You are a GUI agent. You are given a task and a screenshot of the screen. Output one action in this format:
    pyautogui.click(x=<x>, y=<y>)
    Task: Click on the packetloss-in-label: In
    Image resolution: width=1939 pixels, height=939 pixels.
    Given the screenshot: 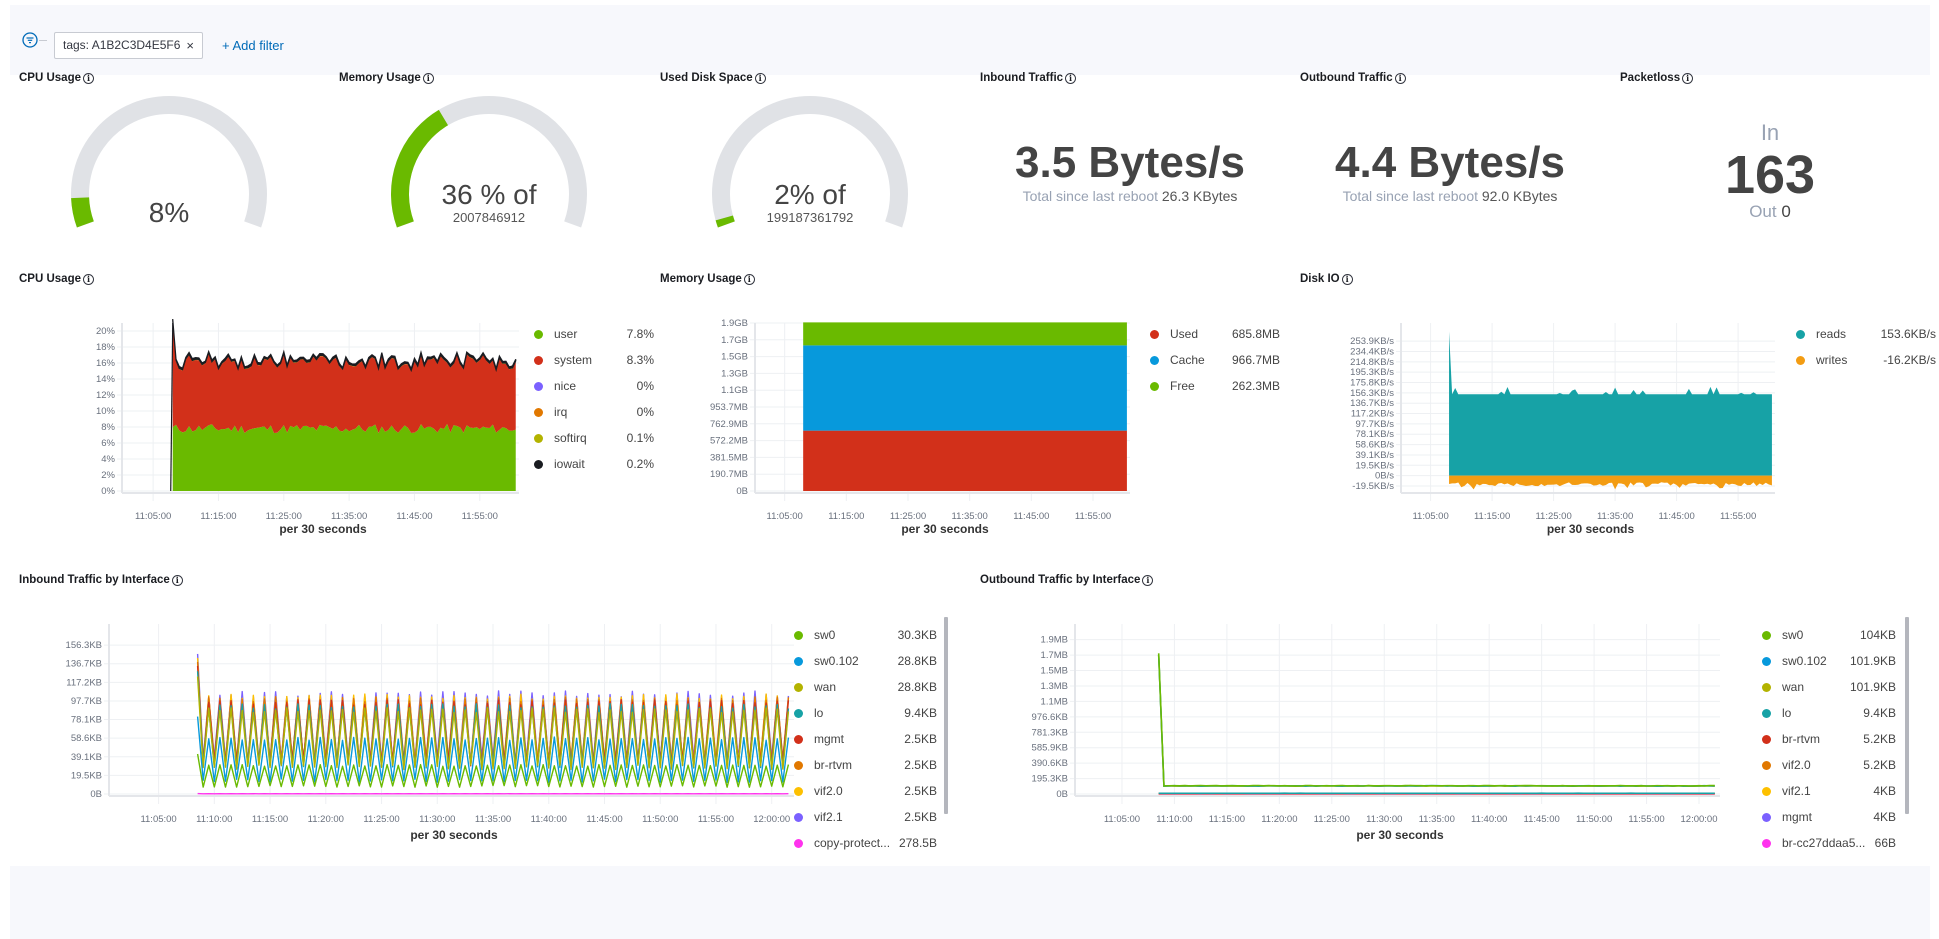 What is the action you would take?
    pyautogui.click(x=1770, y=132)
    